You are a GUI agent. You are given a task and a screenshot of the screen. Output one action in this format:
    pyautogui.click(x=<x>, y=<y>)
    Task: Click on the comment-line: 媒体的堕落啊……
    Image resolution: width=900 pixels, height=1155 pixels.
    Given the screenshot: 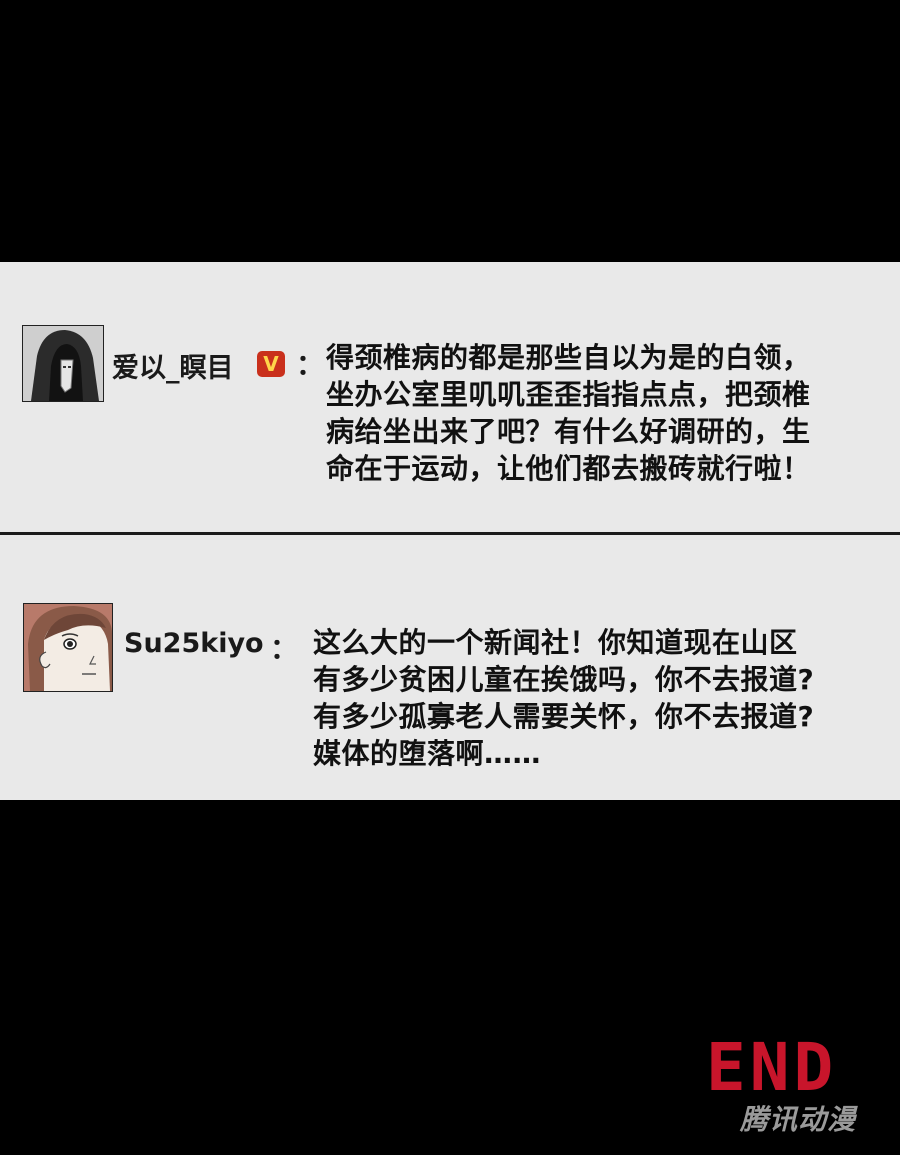 What is the action you would take?
    pyautogui.click(x=427, y=753)
    